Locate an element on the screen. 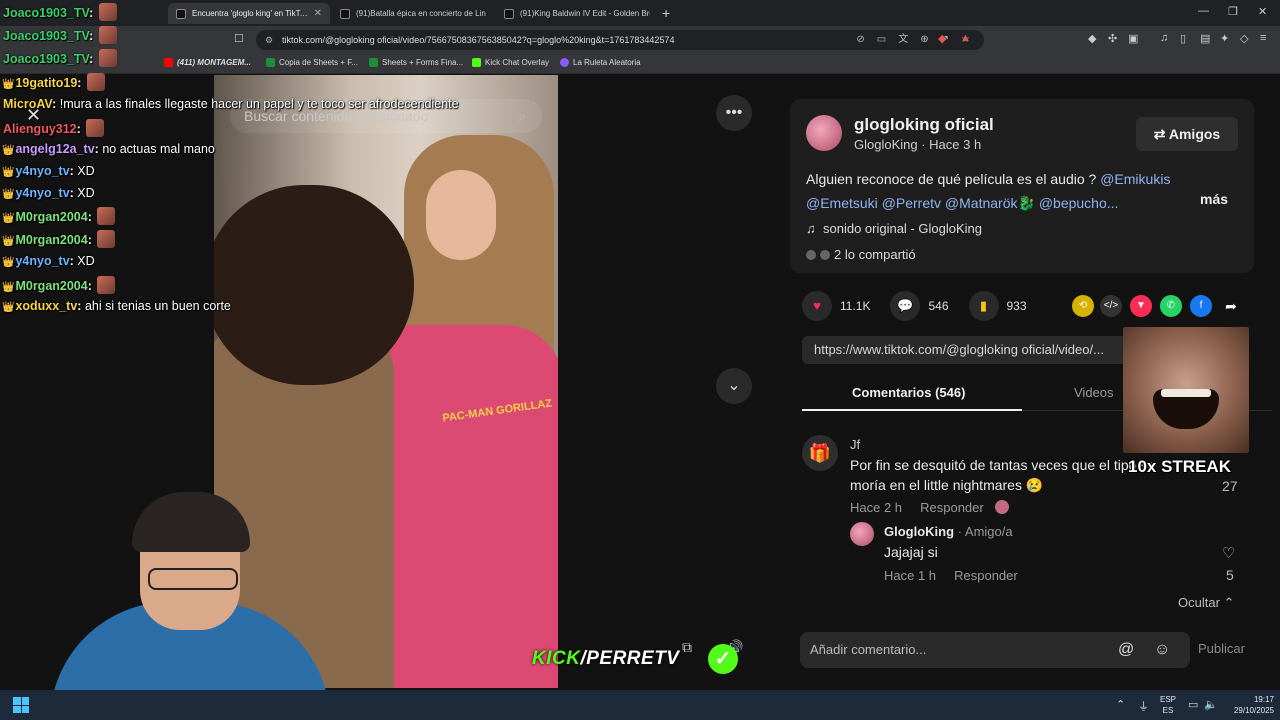  active-tab-indicator is located at coordinates (912, 410).